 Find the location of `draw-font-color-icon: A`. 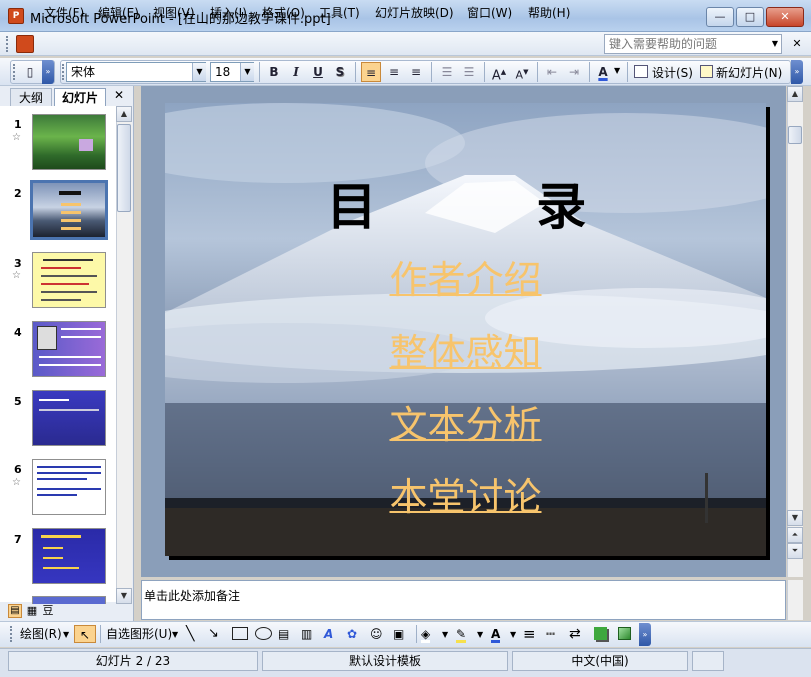

draw-font-color-icon: A is located at coordinates (496, 634).